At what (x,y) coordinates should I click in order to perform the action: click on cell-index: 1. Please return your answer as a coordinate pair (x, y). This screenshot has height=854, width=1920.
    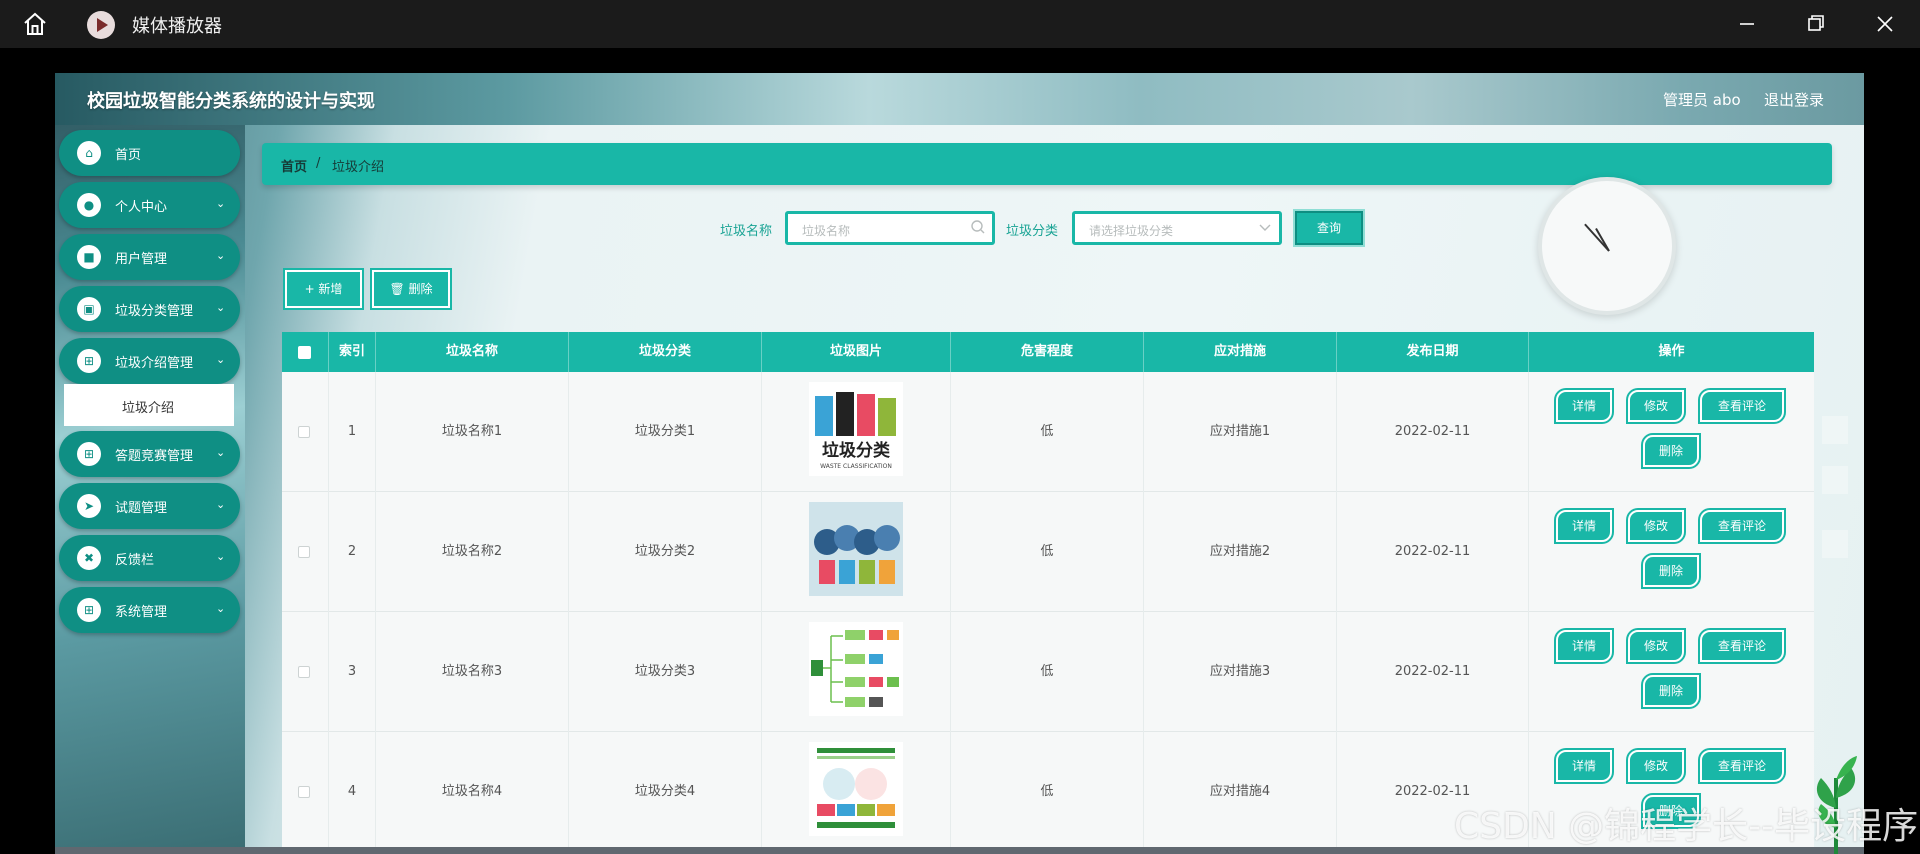
    Looking at the image, I should click on (352, 432).